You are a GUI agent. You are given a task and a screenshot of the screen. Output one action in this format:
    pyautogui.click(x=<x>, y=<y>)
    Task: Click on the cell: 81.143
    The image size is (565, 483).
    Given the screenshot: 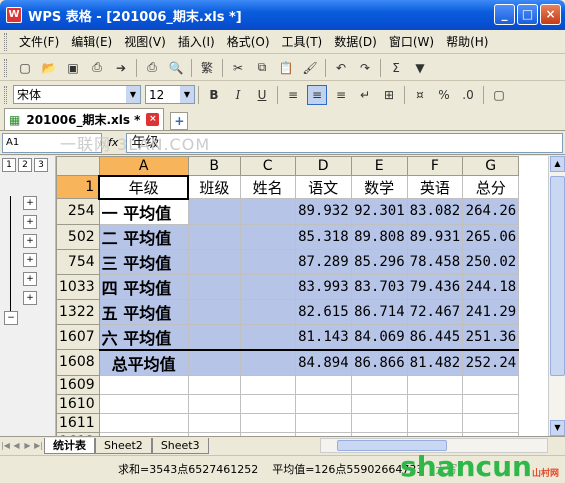 What is the action you would take?
    pyautogui.click(x=323, y=336)
    